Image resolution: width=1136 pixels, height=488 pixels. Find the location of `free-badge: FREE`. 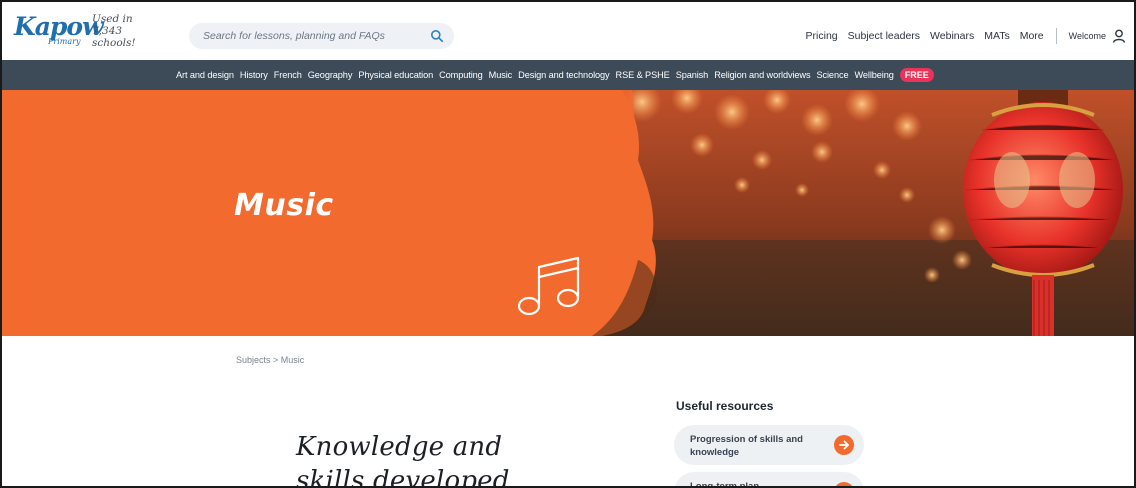

free-badge: FREE is located at coordinates (916, 75).